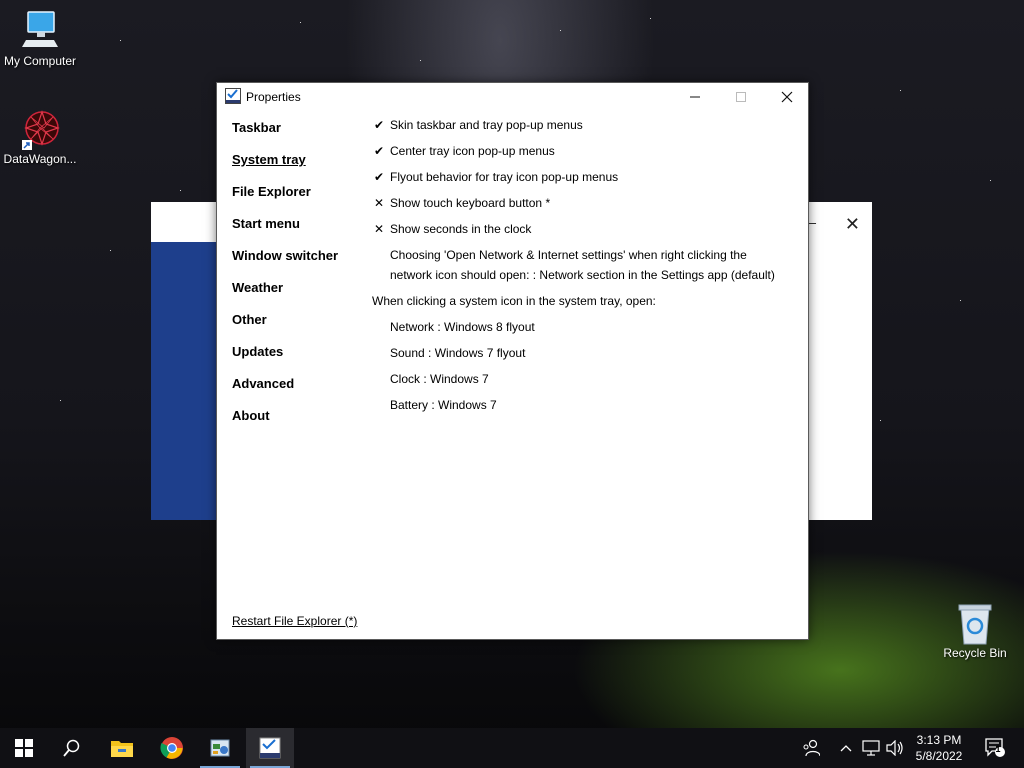 This screenshot has height=768, width=1024. What do you see at coordinates (846, 748) in the screenshot?
I see `chevron-up-icon` at bounding box center [846, 748].